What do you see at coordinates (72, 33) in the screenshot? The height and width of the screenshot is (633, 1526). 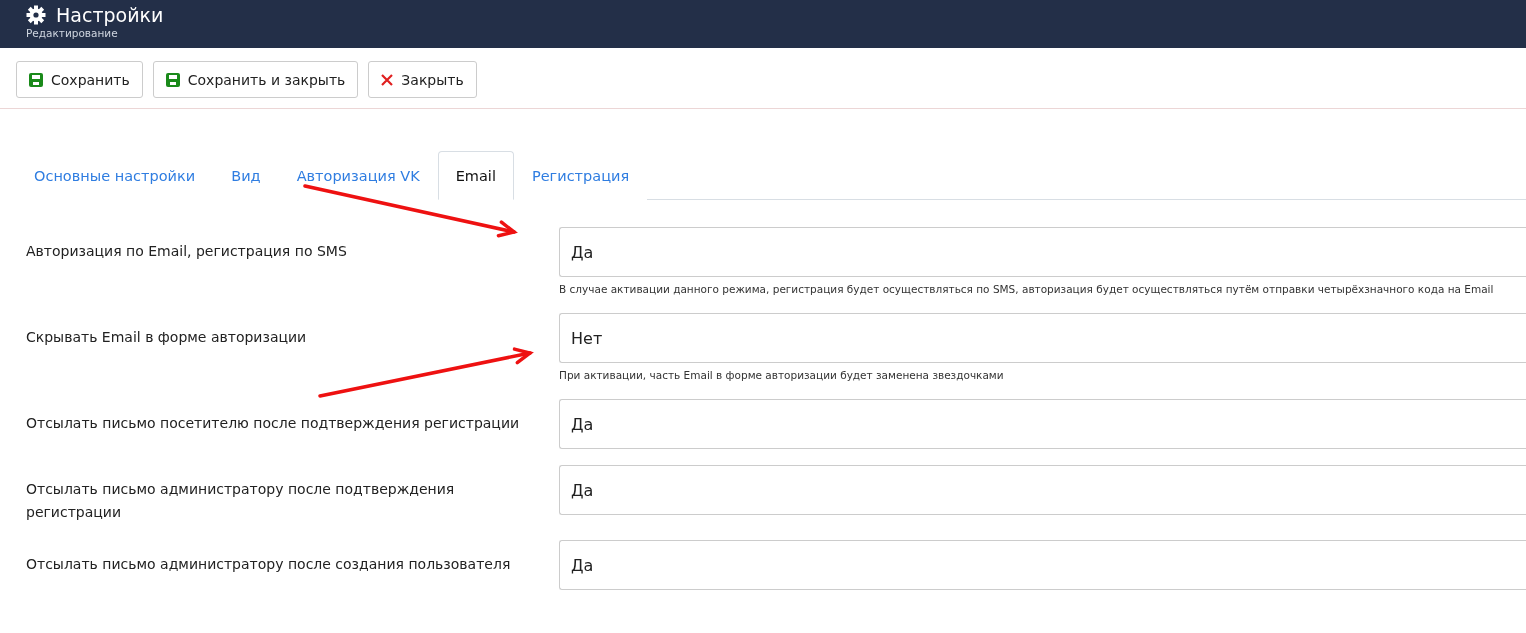 I see `page-subtitle: Редактирование` at bounding box center [72, 33].